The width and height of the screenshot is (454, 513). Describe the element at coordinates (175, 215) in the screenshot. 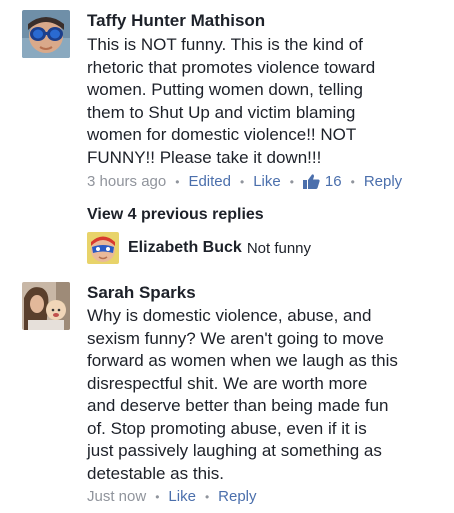

I see `view-previous-replies-link: View 4 previous replies` at that location.